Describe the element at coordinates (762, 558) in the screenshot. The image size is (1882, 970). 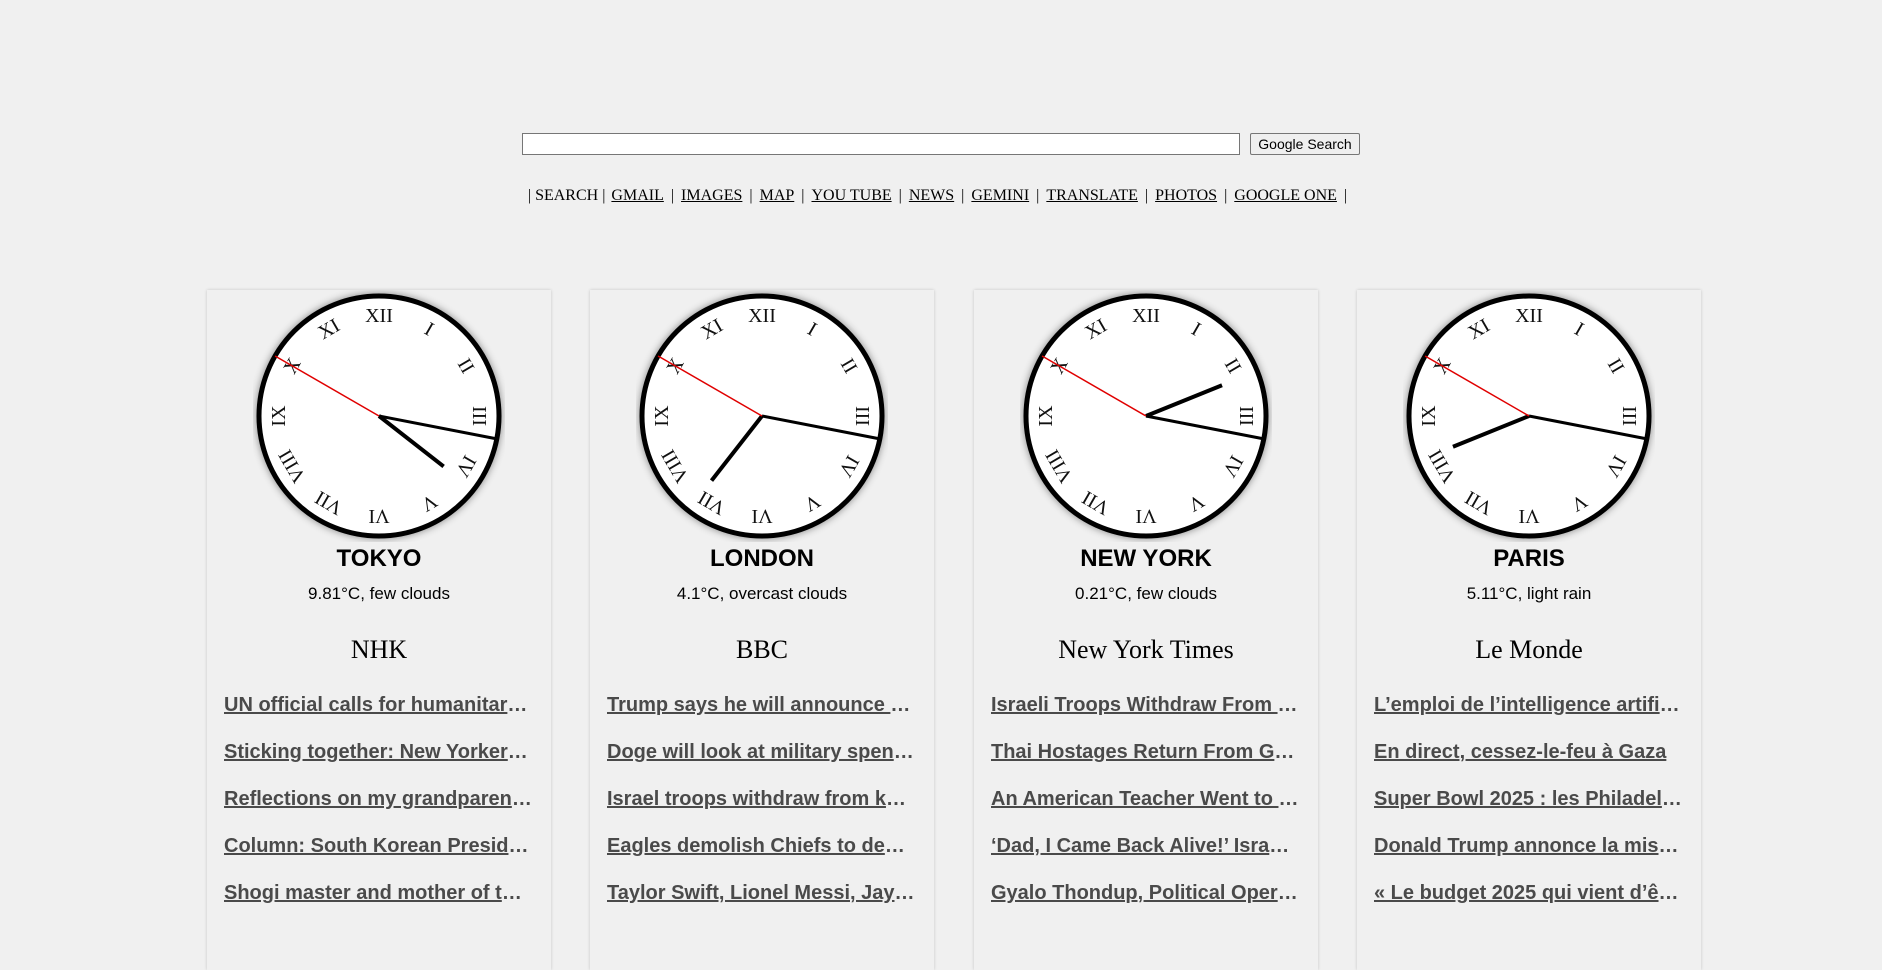
I see `city-name: LONDON` at that location.